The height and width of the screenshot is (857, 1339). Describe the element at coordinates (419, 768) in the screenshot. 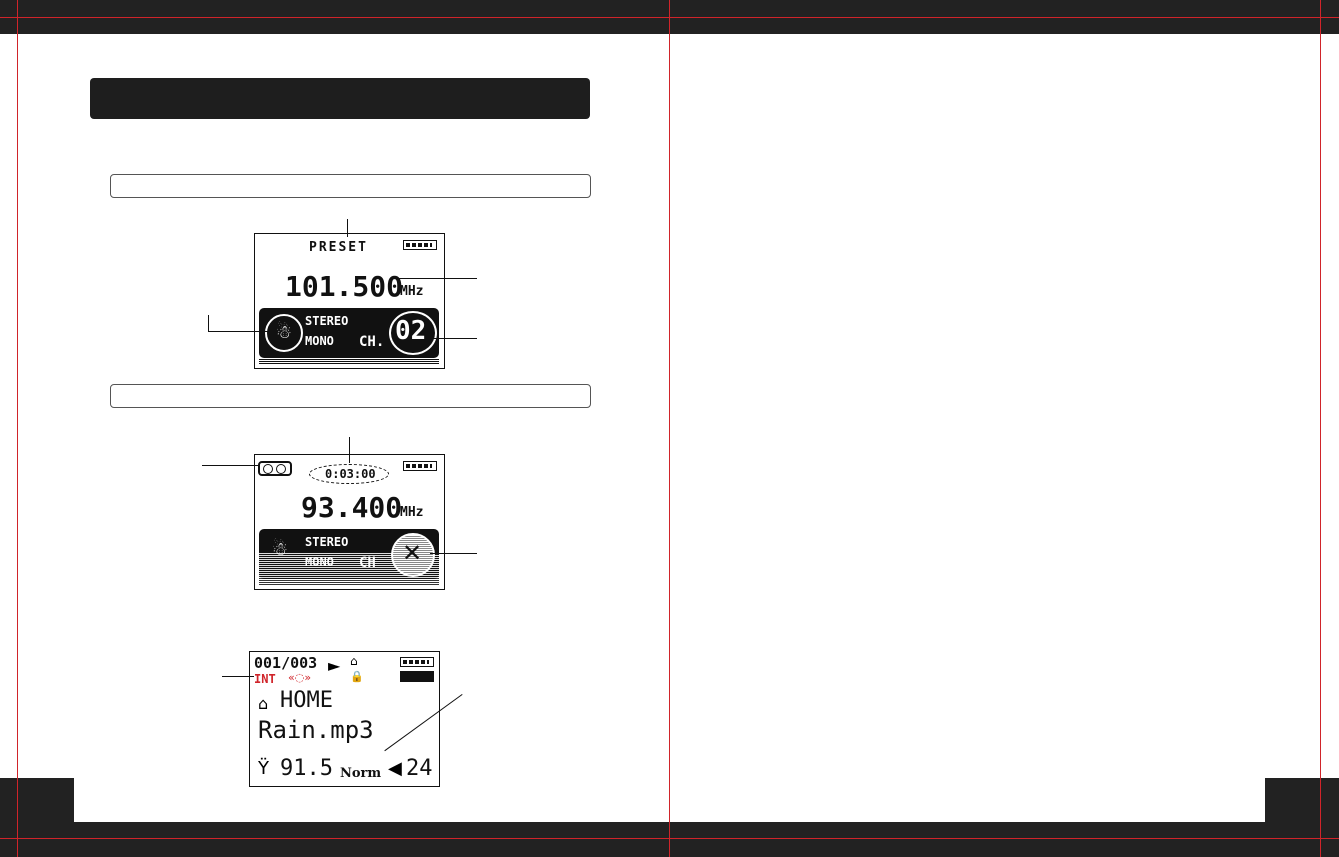

I see `volume-level: 24` at that location.